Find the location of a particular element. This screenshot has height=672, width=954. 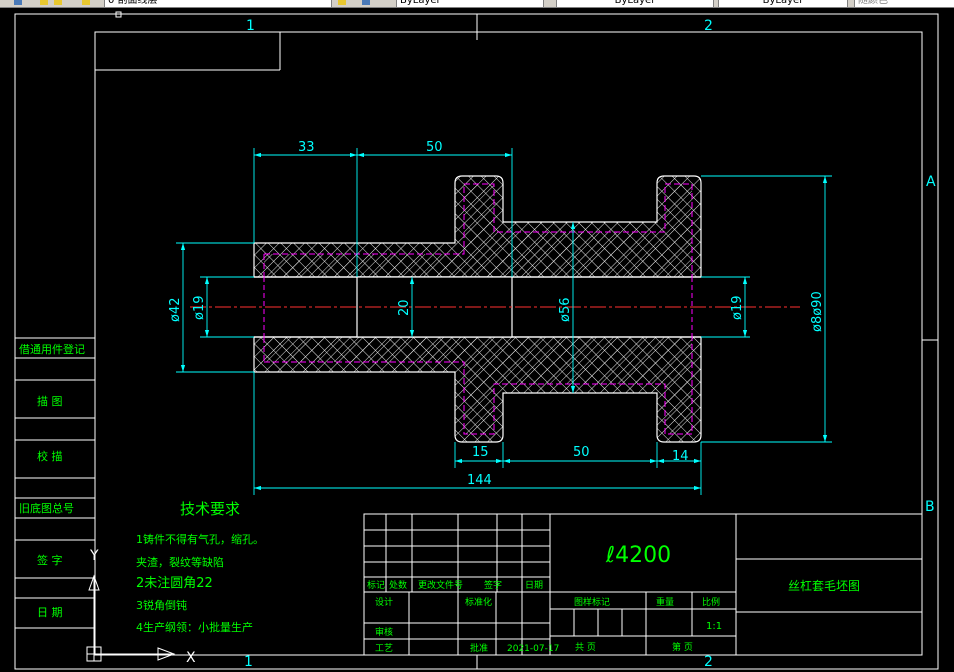

dim-14: 14 is located at coordinates (680, 456).